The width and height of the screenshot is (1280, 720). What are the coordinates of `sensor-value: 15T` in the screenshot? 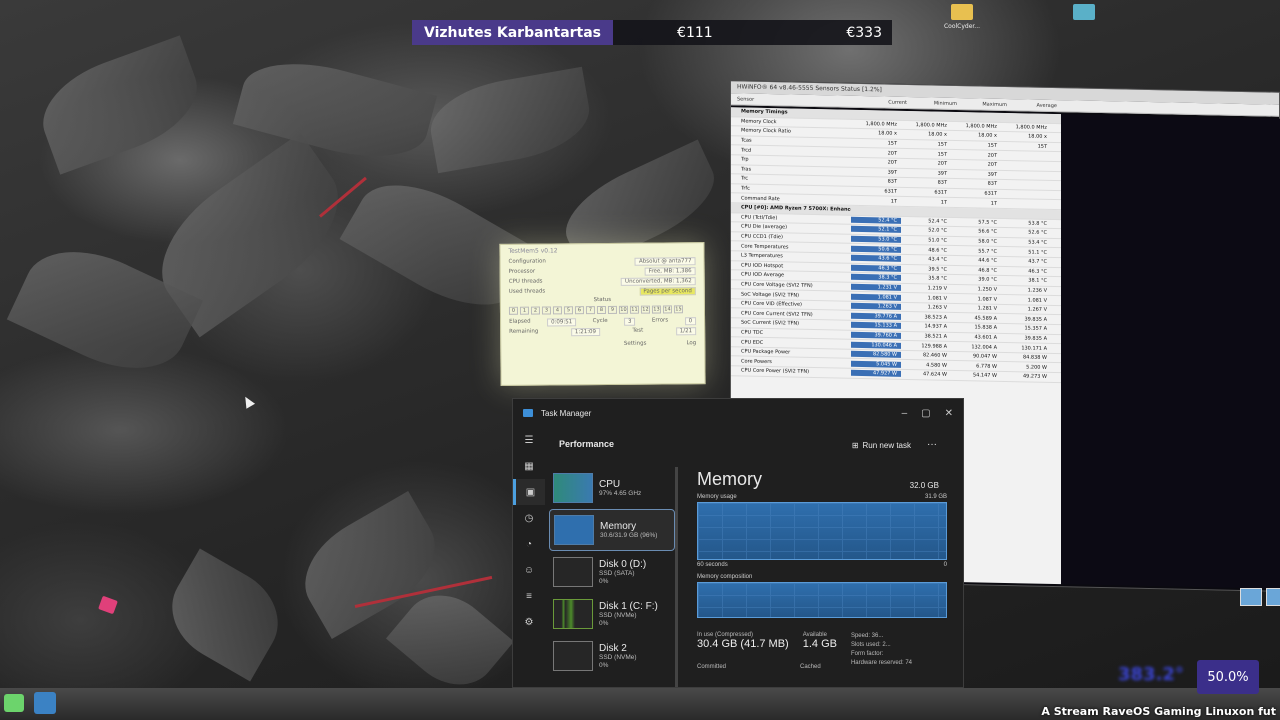 It's located at (992, 145).